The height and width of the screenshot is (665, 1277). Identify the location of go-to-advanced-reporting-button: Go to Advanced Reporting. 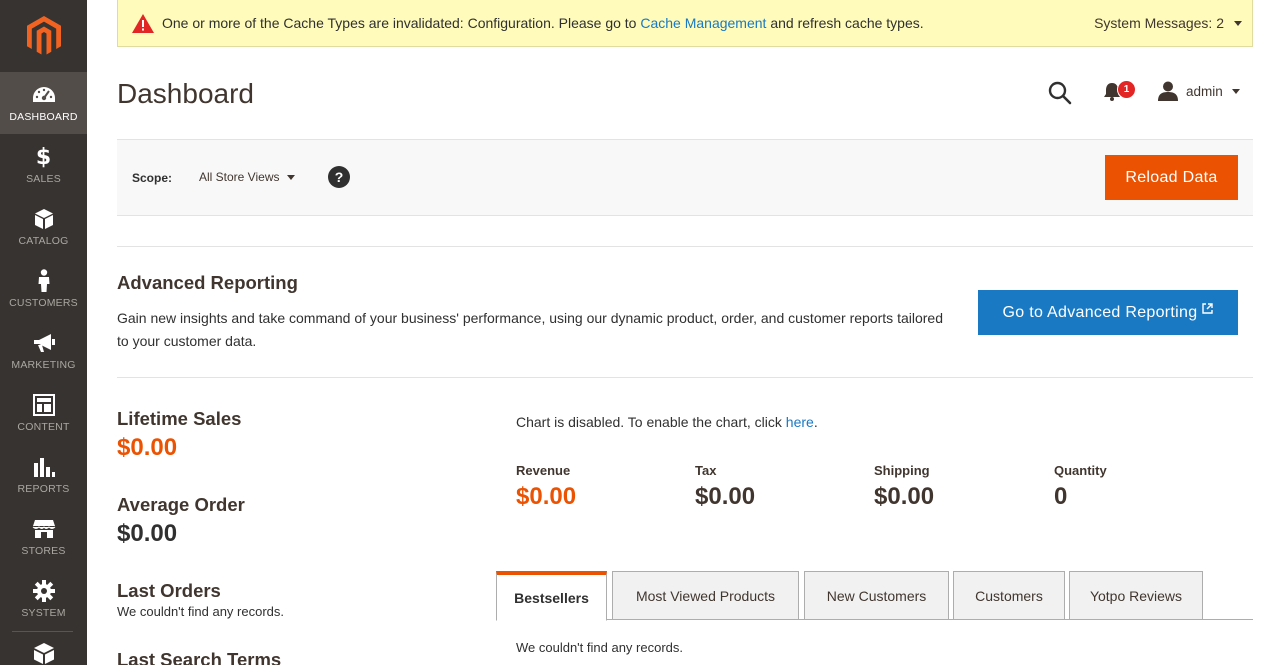
(1108, 312).